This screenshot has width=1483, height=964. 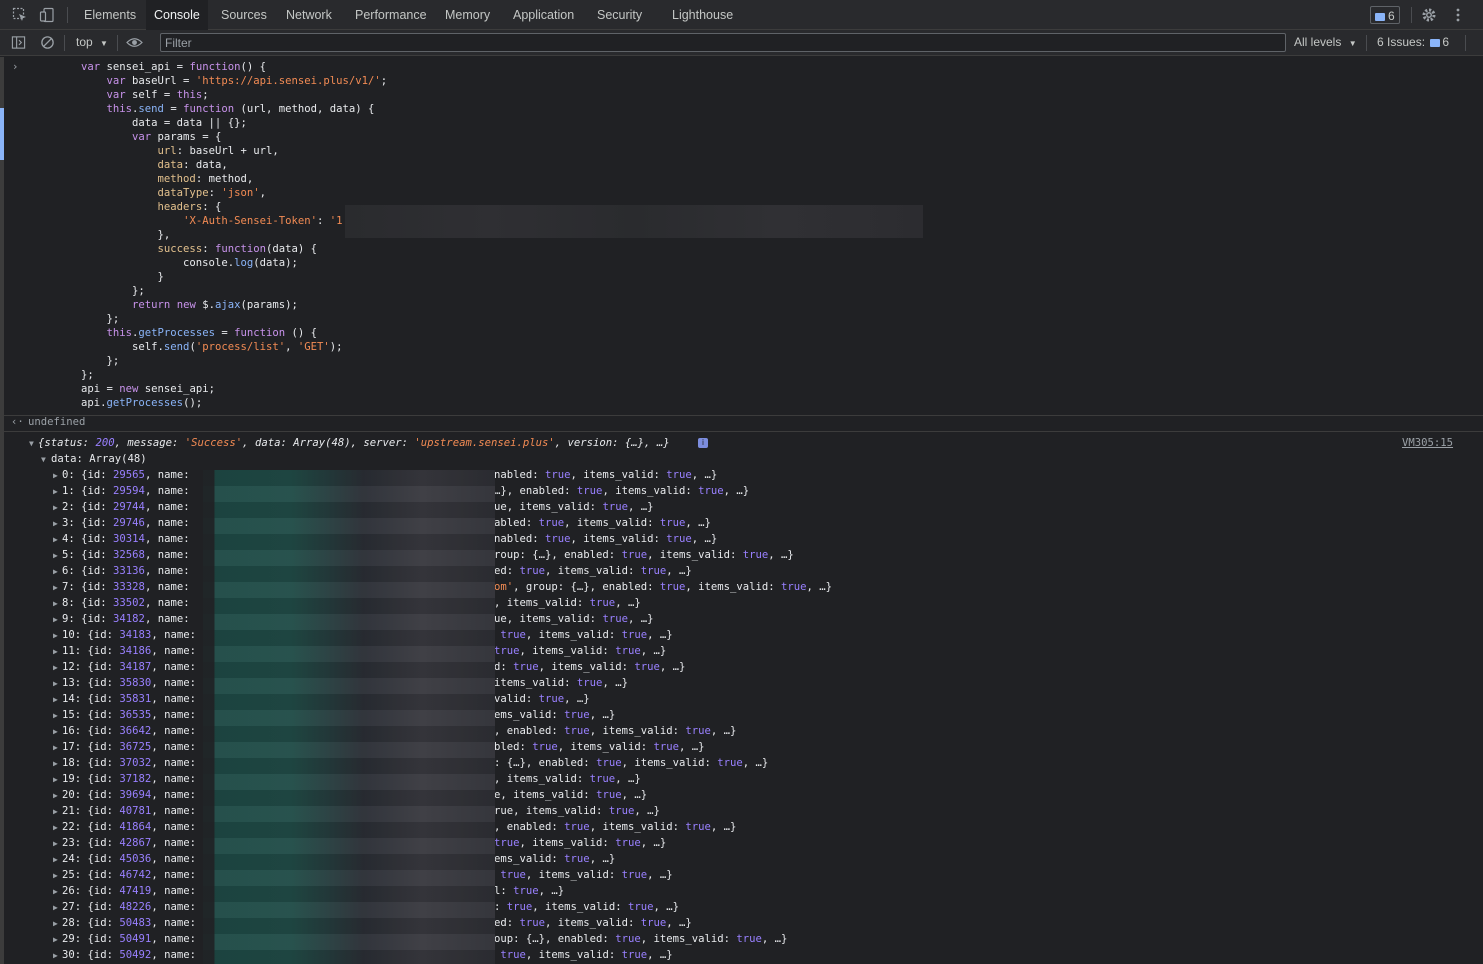 I want to click on more-options-icon, so click(x=1458, y=15).